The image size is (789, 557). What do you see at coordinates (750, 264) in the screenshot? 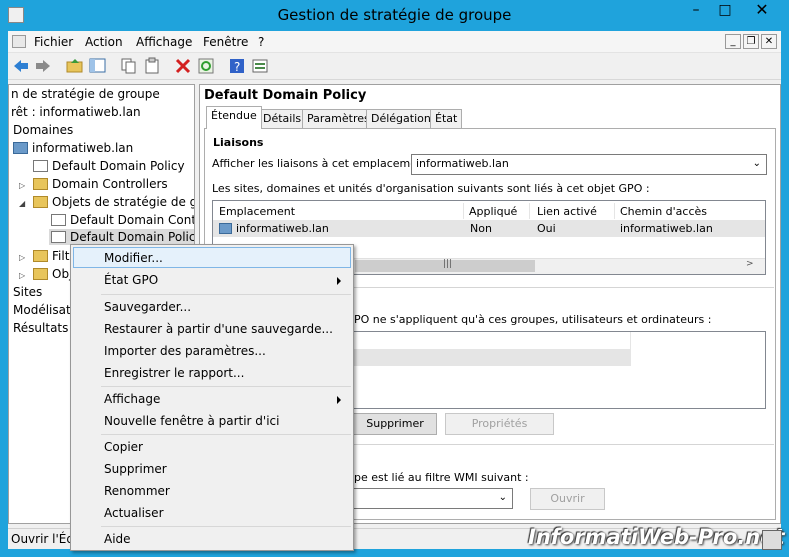
I see `scroll-right-icon: >` at bounding box center [750, 264].